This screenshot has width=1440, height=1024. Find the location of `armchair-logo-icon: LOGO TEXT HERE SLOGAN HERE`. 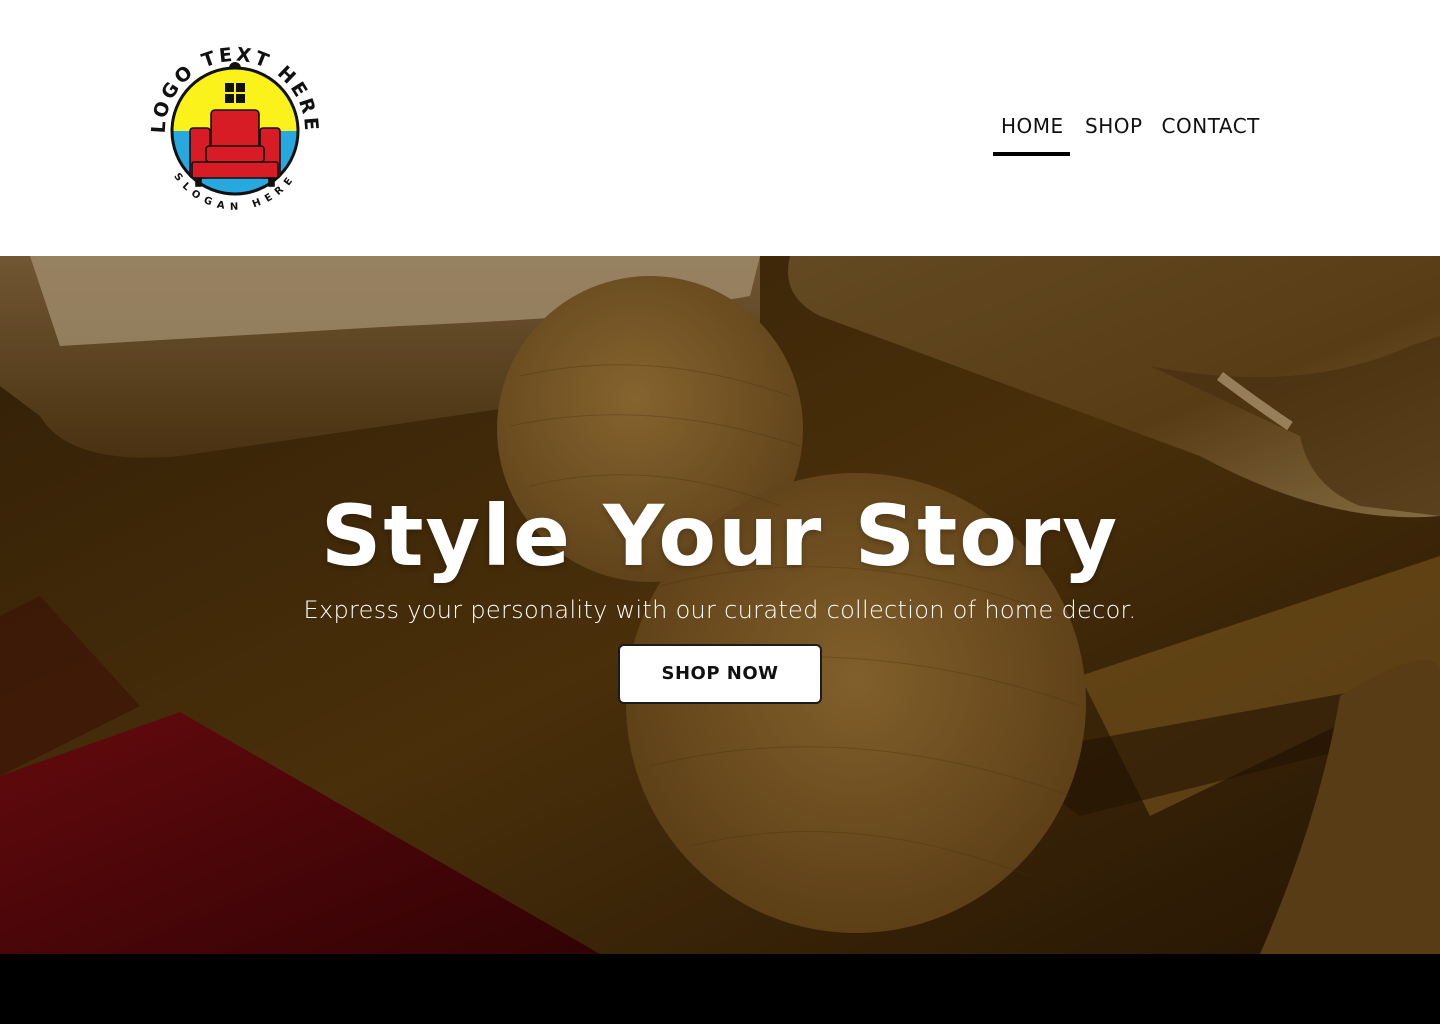

armchair-logo-icon: LOGO TEXT HERE SLOGAN HERE is located at coordinates (234, 128).